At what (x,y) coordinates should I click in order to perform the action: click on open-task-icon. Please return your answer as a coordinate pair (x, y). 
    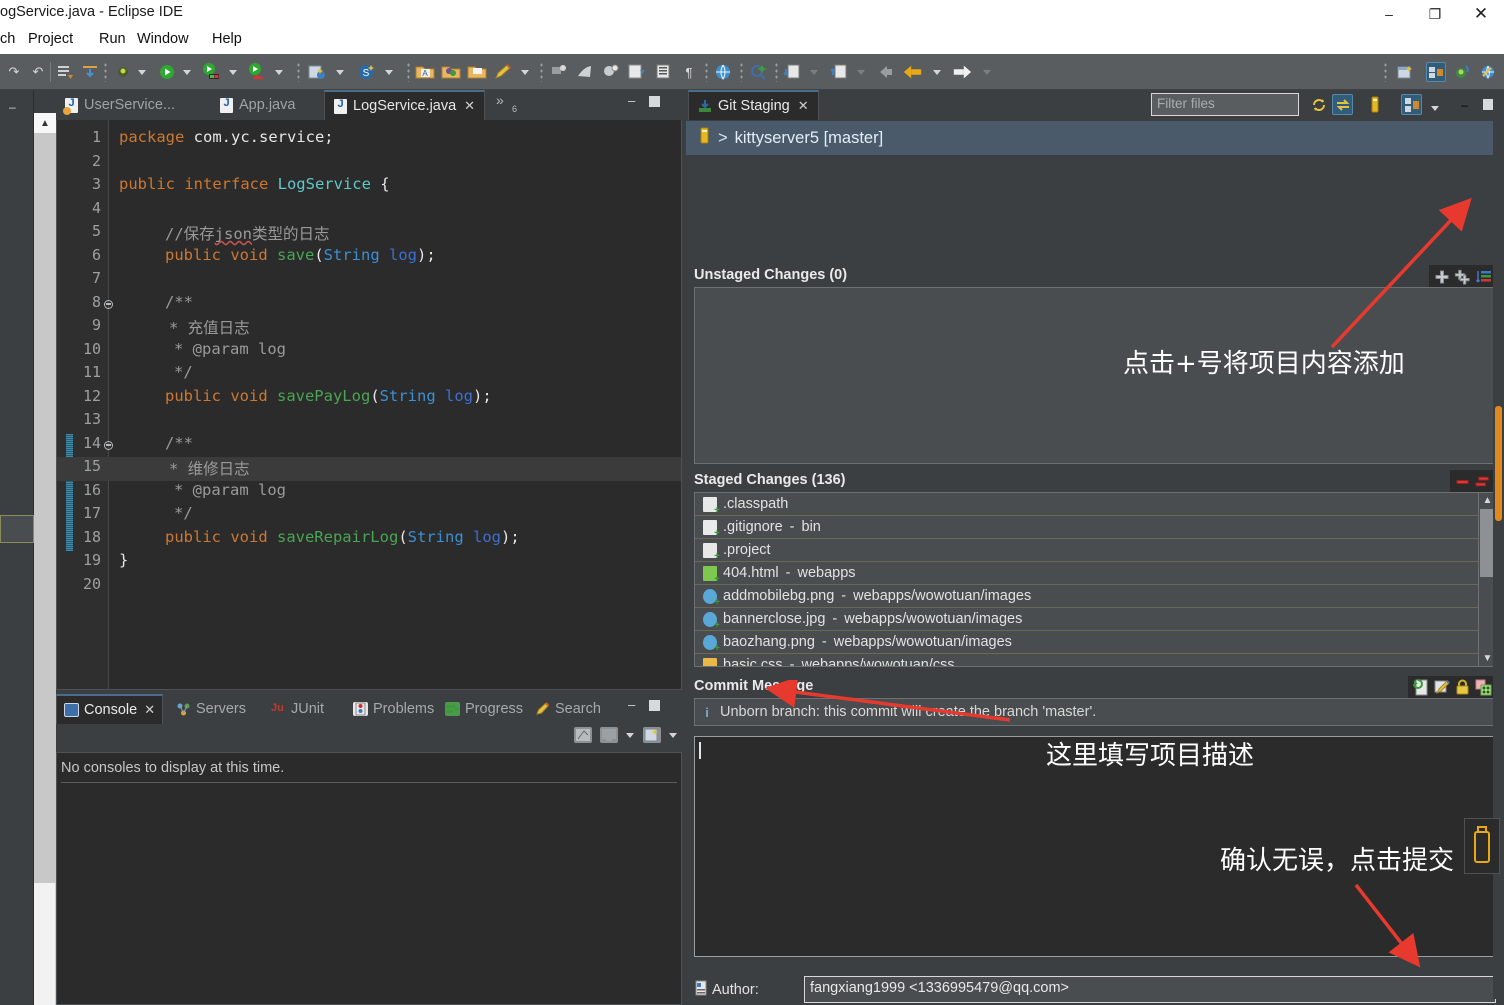
    Looking at the image, I should click on (477, 72).